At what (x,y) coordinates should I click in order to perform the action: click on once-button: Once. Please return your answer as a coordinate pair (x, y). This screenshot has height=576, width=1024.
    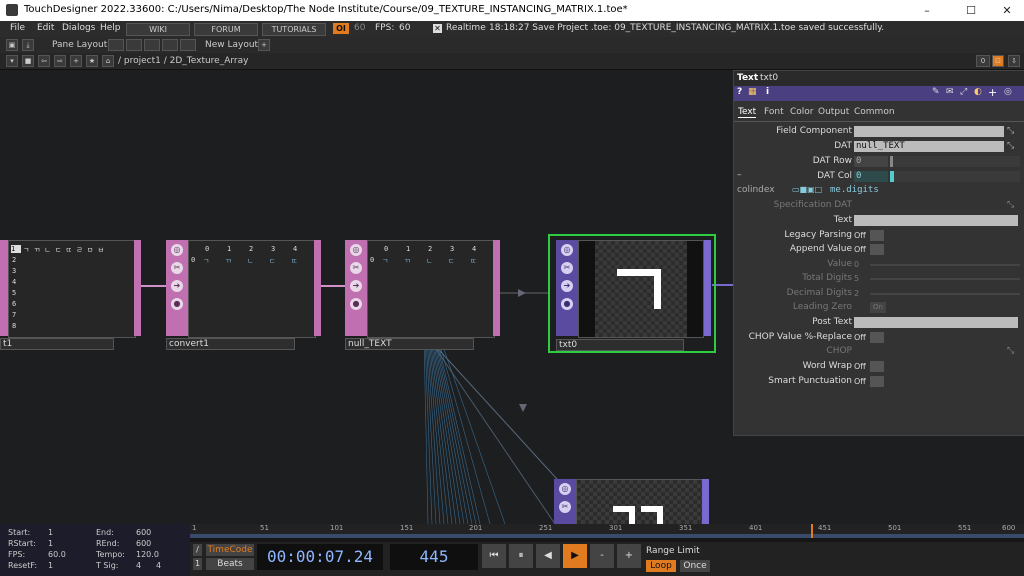
    Looking at the image, I should click on (695, 566).